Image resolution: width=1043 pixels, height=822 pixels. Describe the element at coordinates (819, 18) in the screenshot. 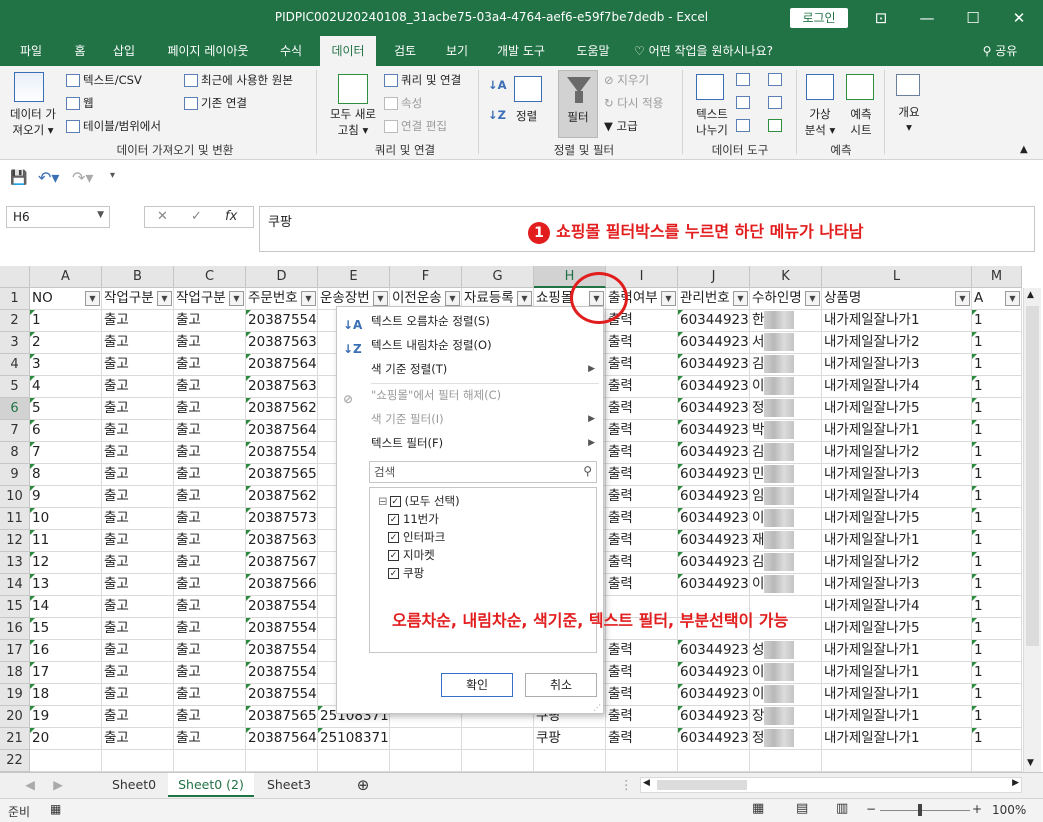

I see `login-button: 로그인` at that location.